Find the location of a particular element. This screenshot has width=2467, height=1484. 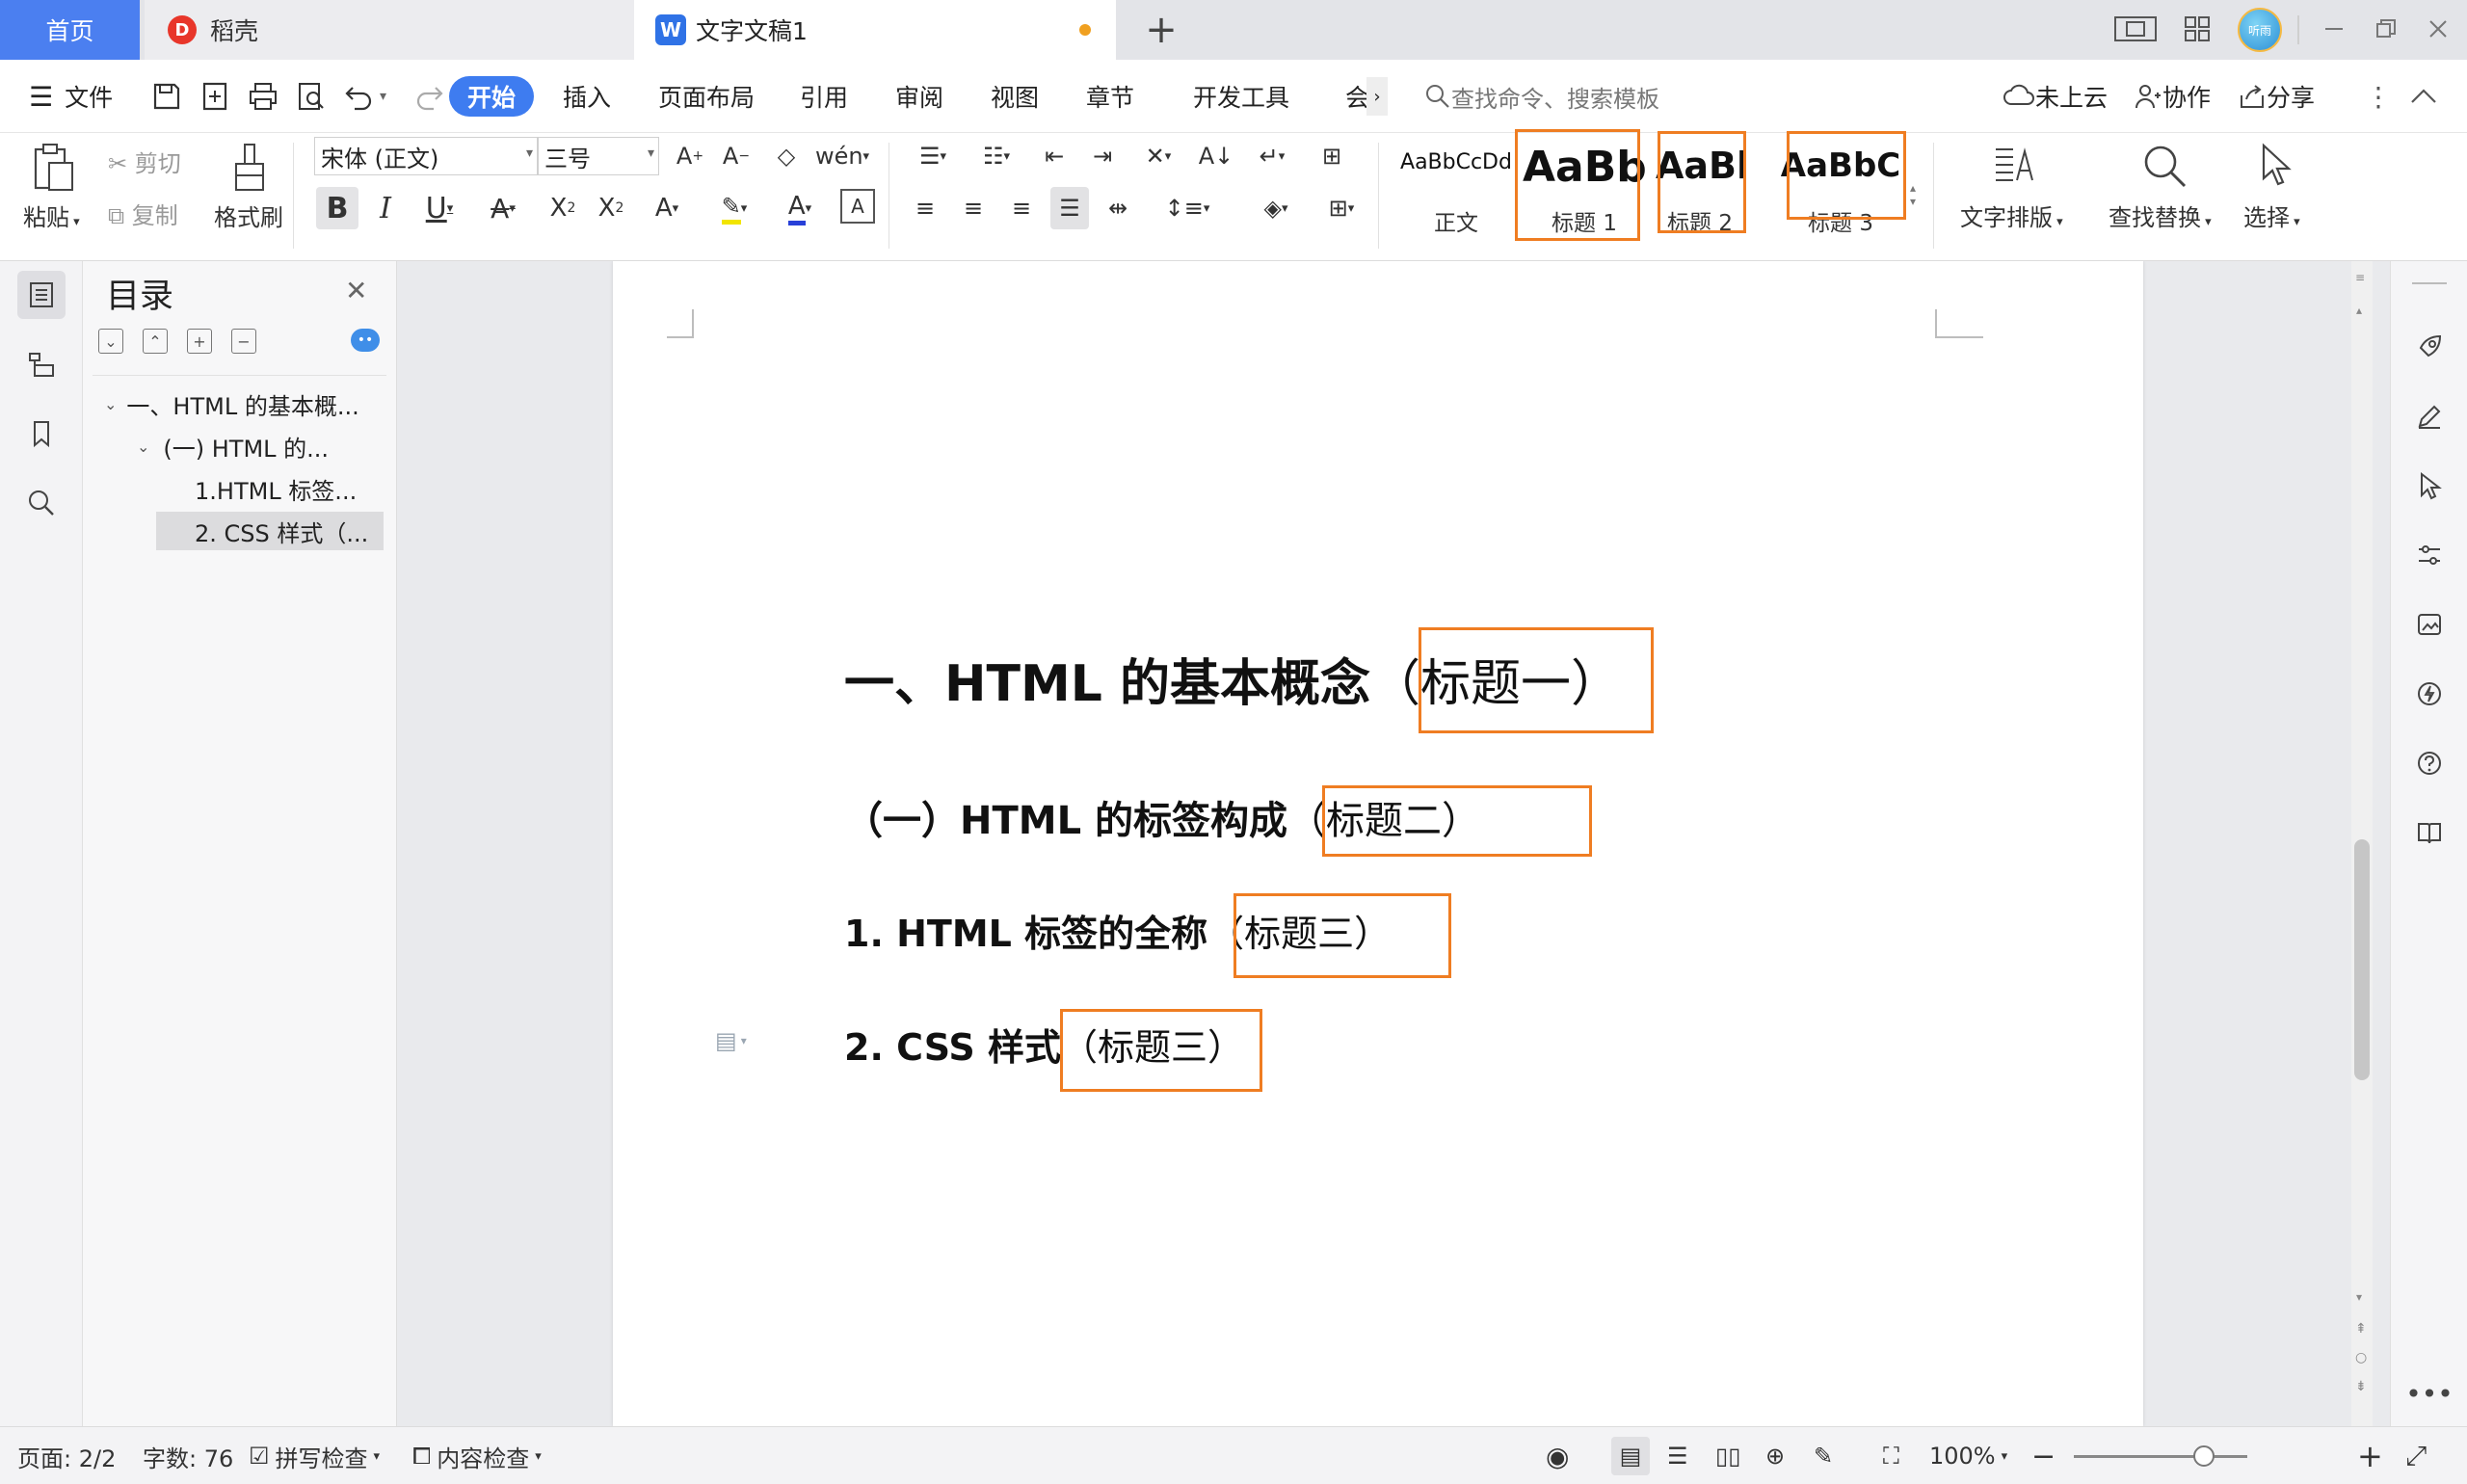

user-avatar: 听雨 is located at coordinates (2260, 30).